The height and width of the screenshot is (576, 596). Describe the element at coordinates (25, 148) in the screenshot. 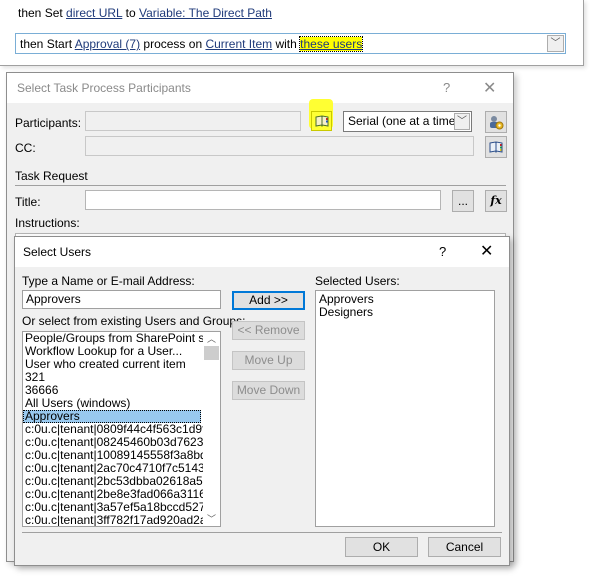

I see `cc-label: CC:` at that location.